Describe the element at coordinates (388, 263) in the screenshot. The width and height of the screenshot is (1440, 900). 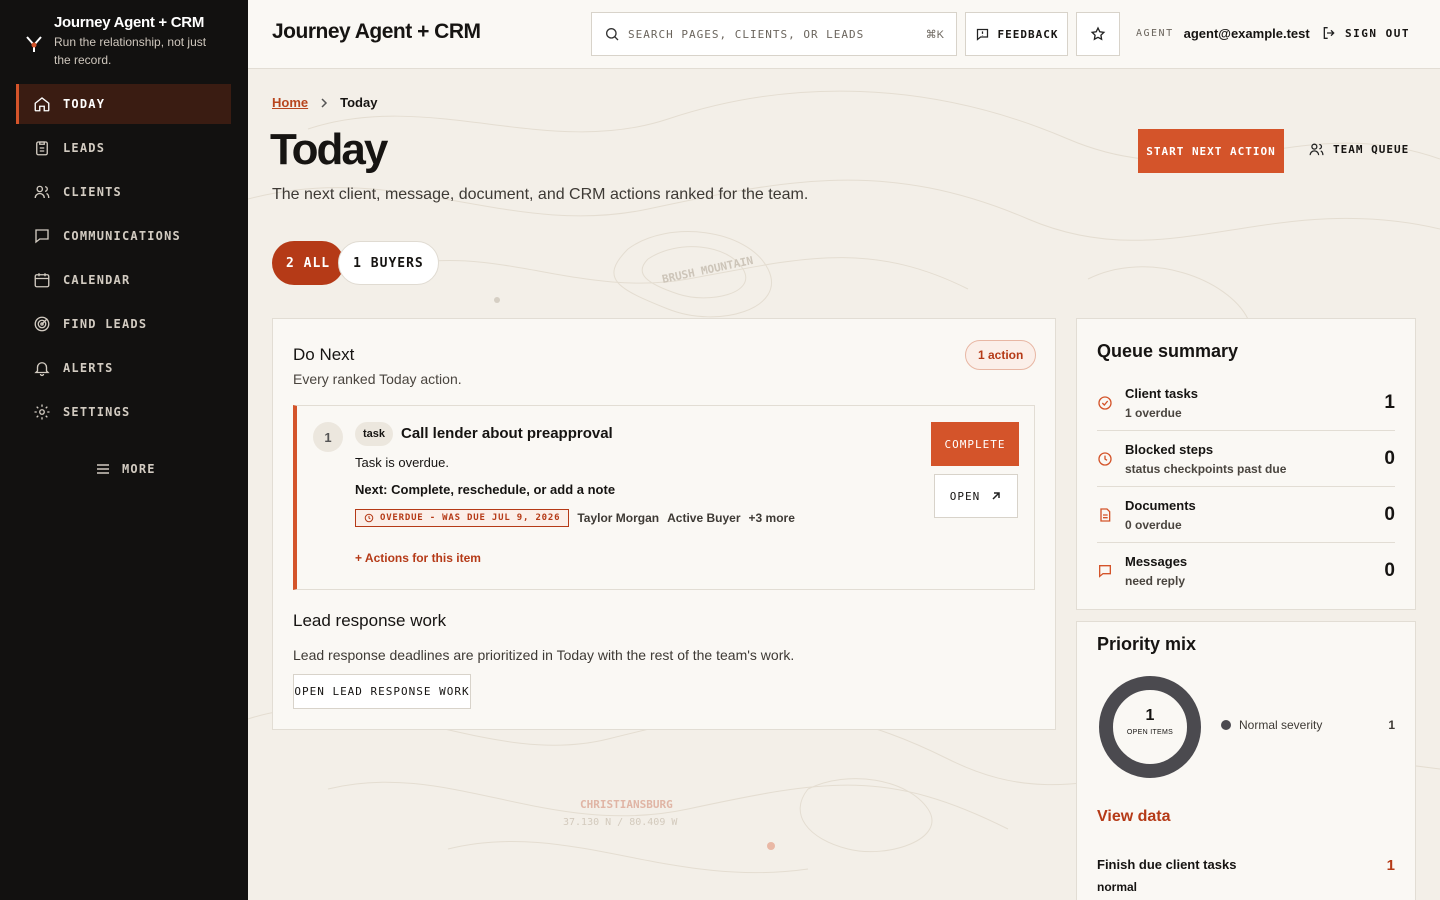
I see `filter-buyers: 1 BUYERS` at that location.